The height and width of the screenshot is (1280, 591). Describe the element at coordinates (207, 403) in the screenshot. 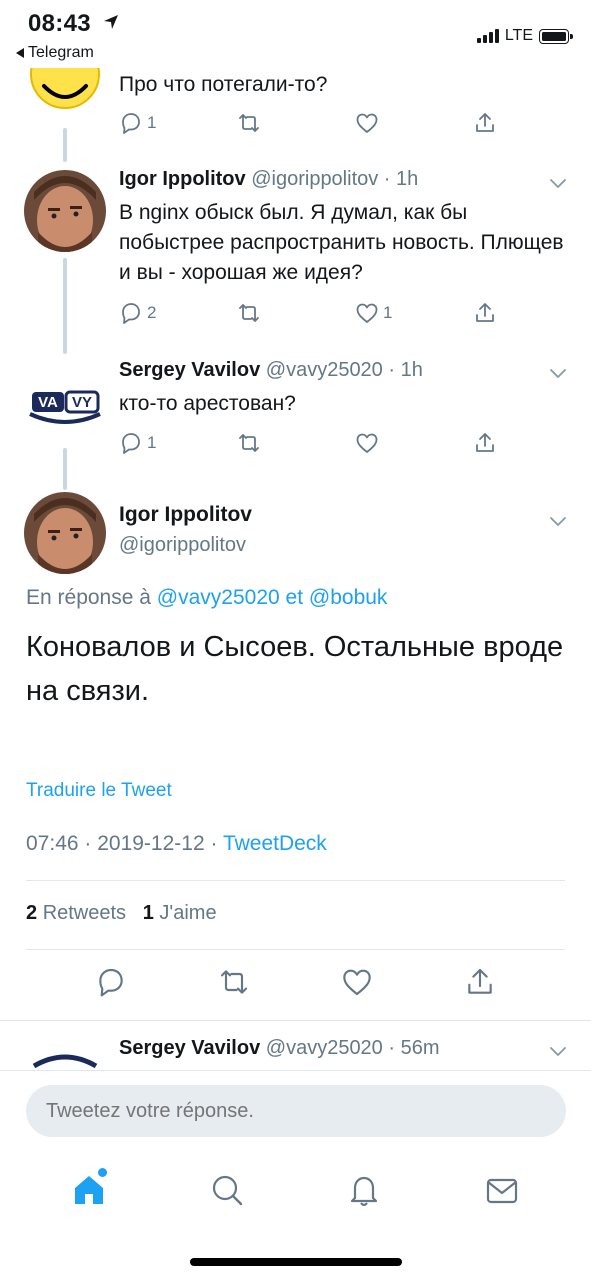

I see `tweet-text: кто-то арестован?` at that location.